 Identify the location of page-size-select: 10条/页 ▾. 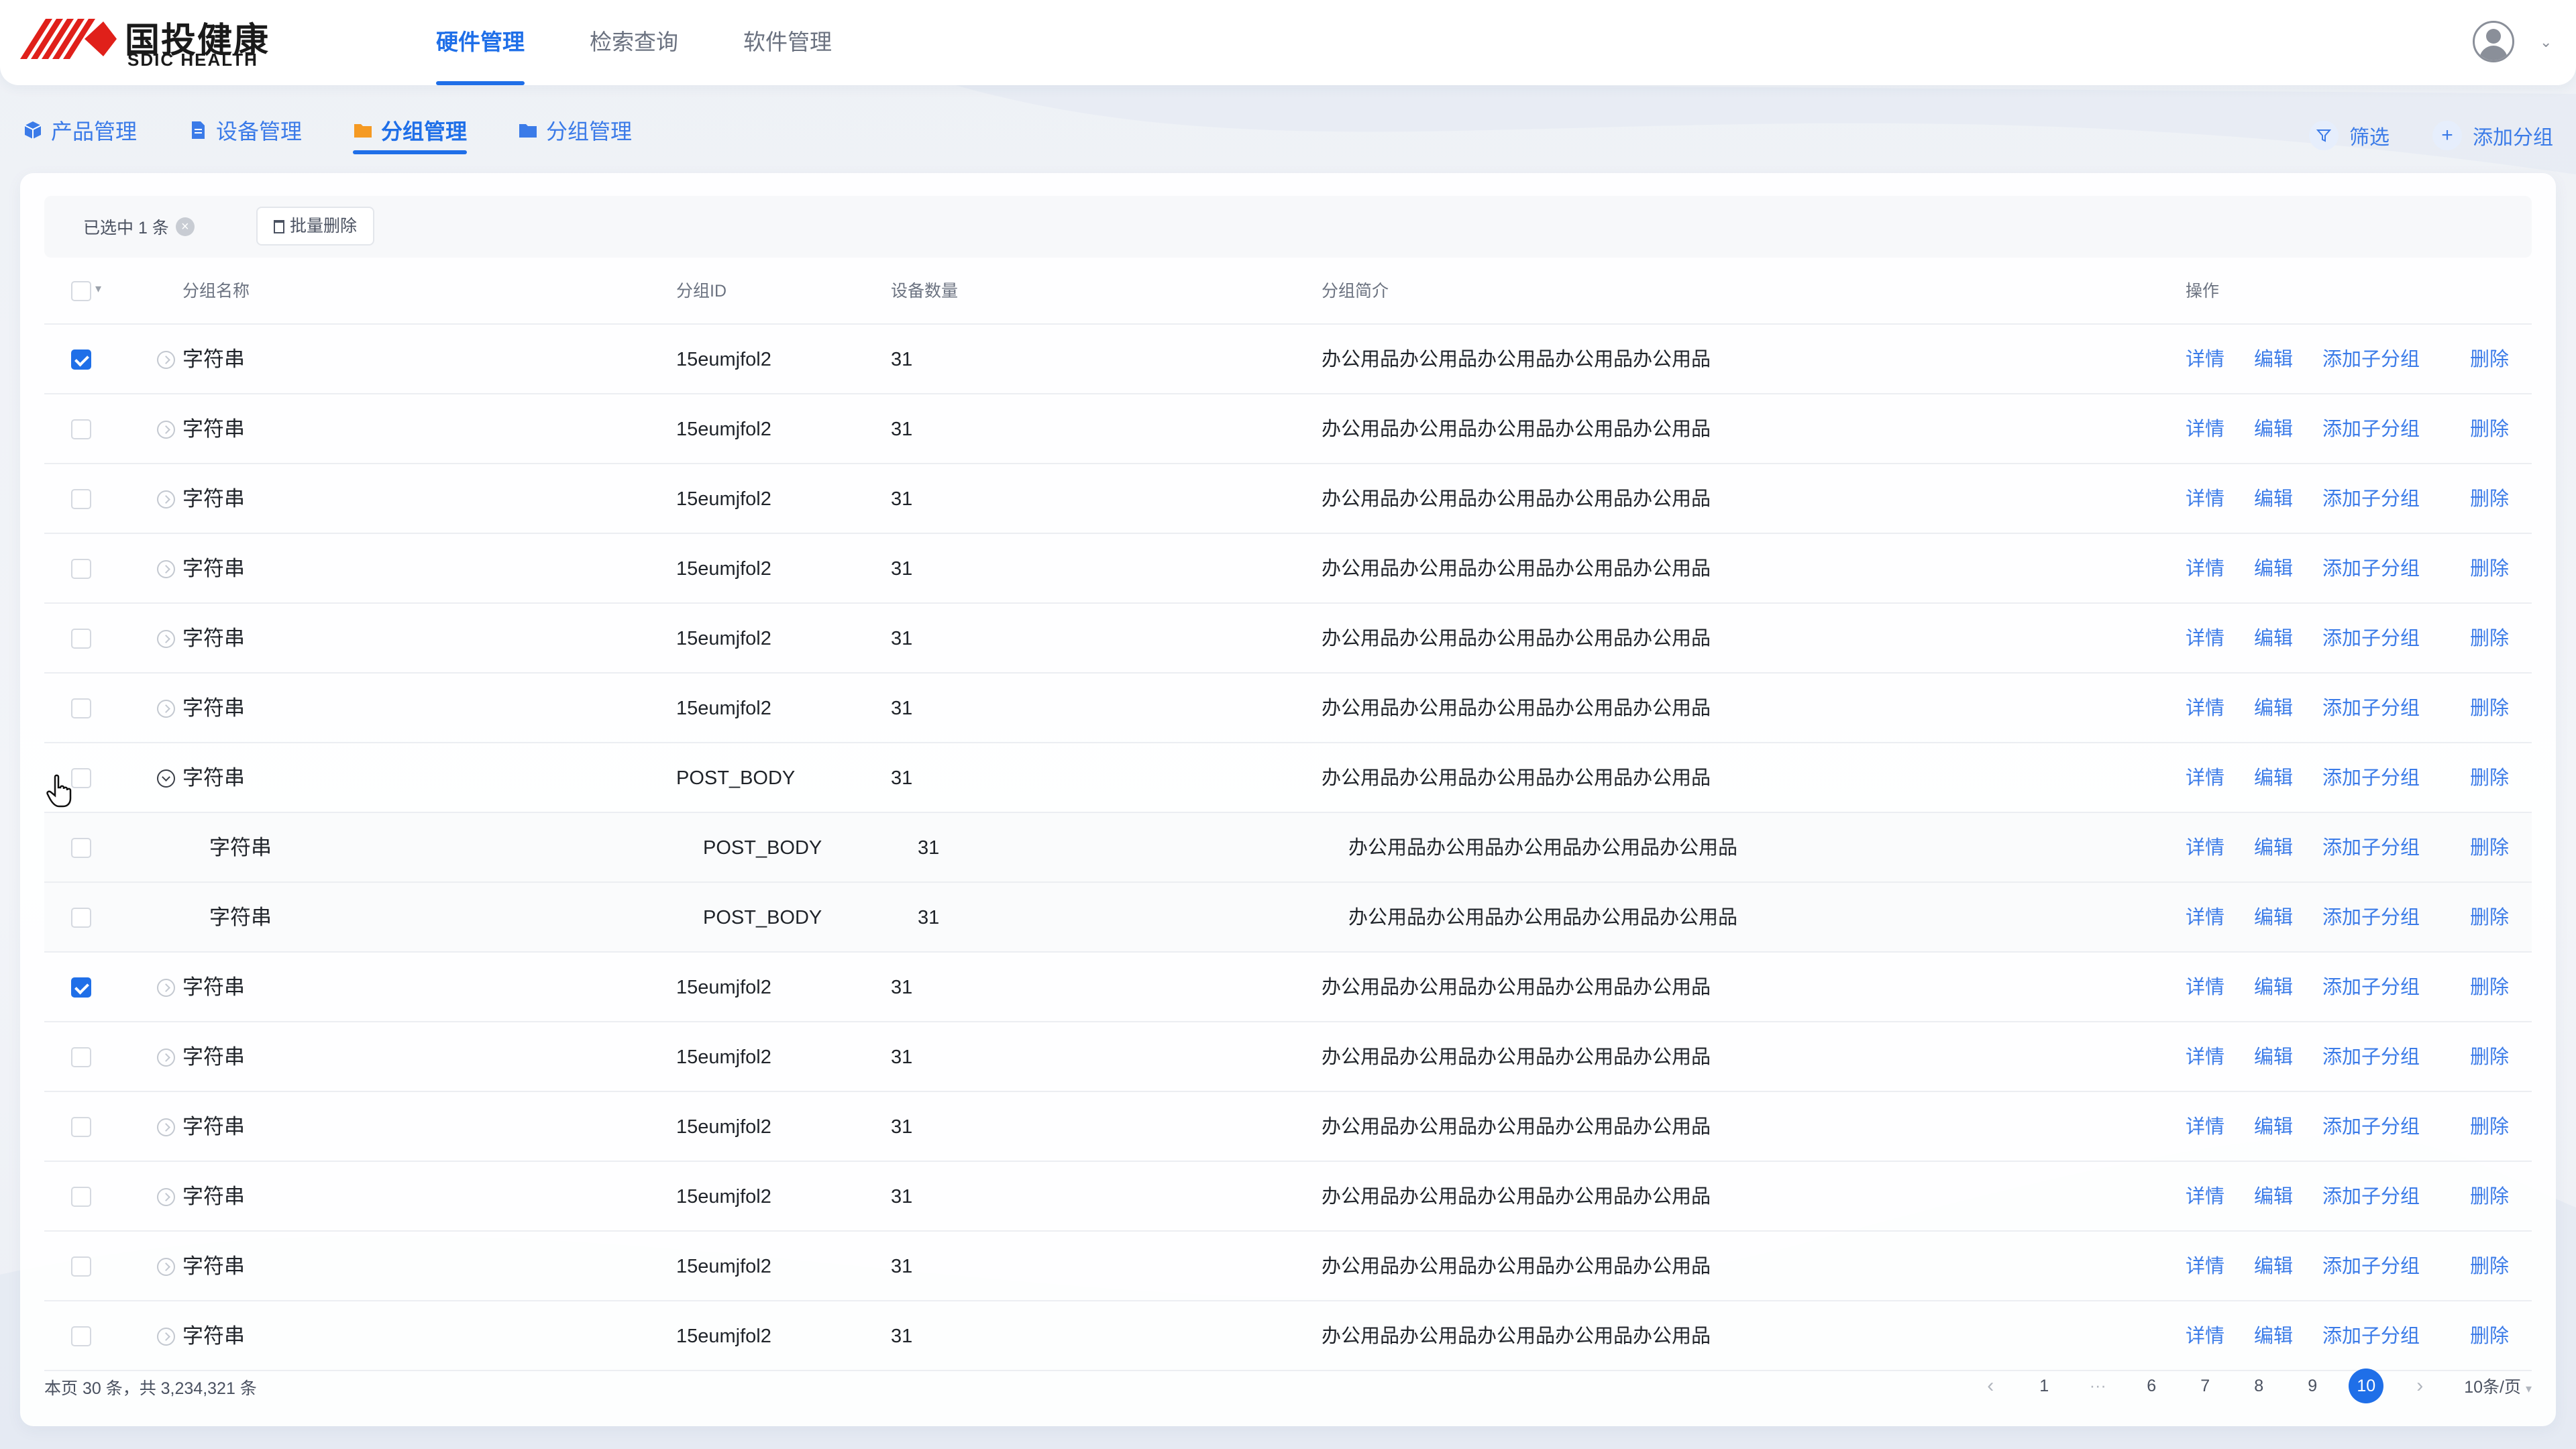
(2498, 1386).